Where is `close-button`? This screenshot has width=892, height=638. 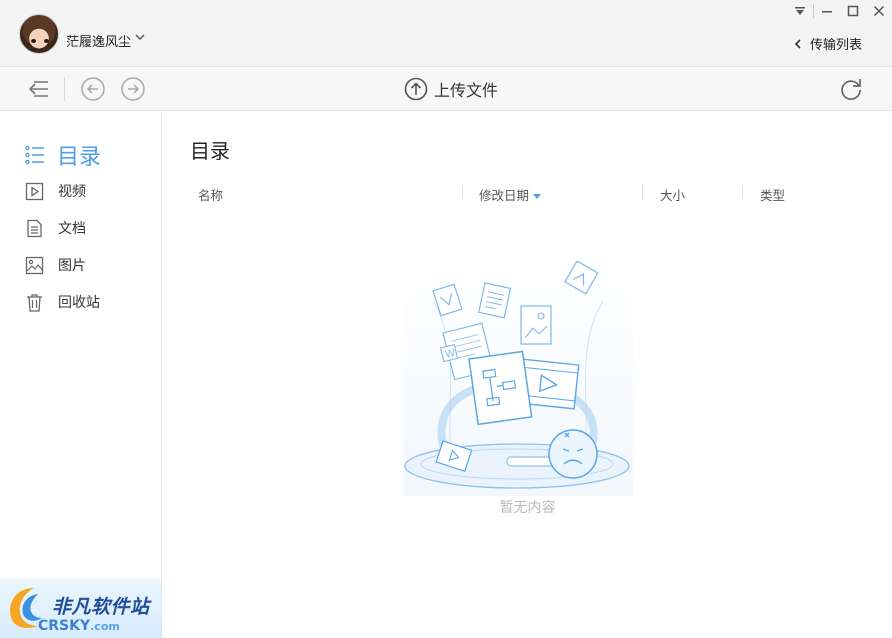 close-button is located at coordinates (879, 11).